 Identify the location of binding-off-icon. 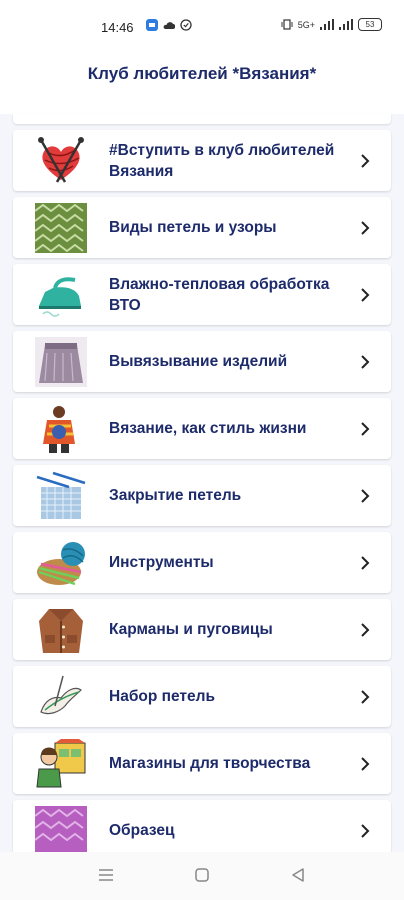
(61, 495).